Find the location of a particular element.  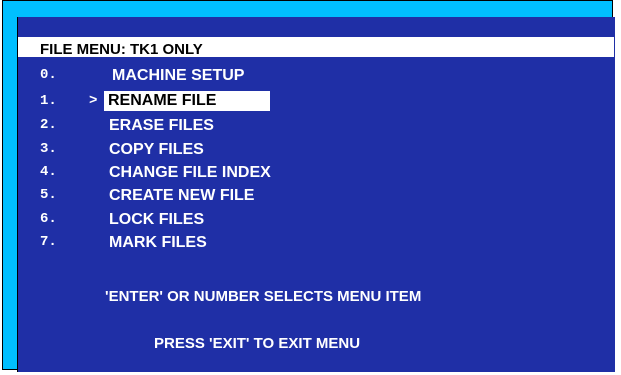

select-instruction: 'ENTER' OR NUMBER SELECTS MENU ITEM is located at coordinates (263, 296).